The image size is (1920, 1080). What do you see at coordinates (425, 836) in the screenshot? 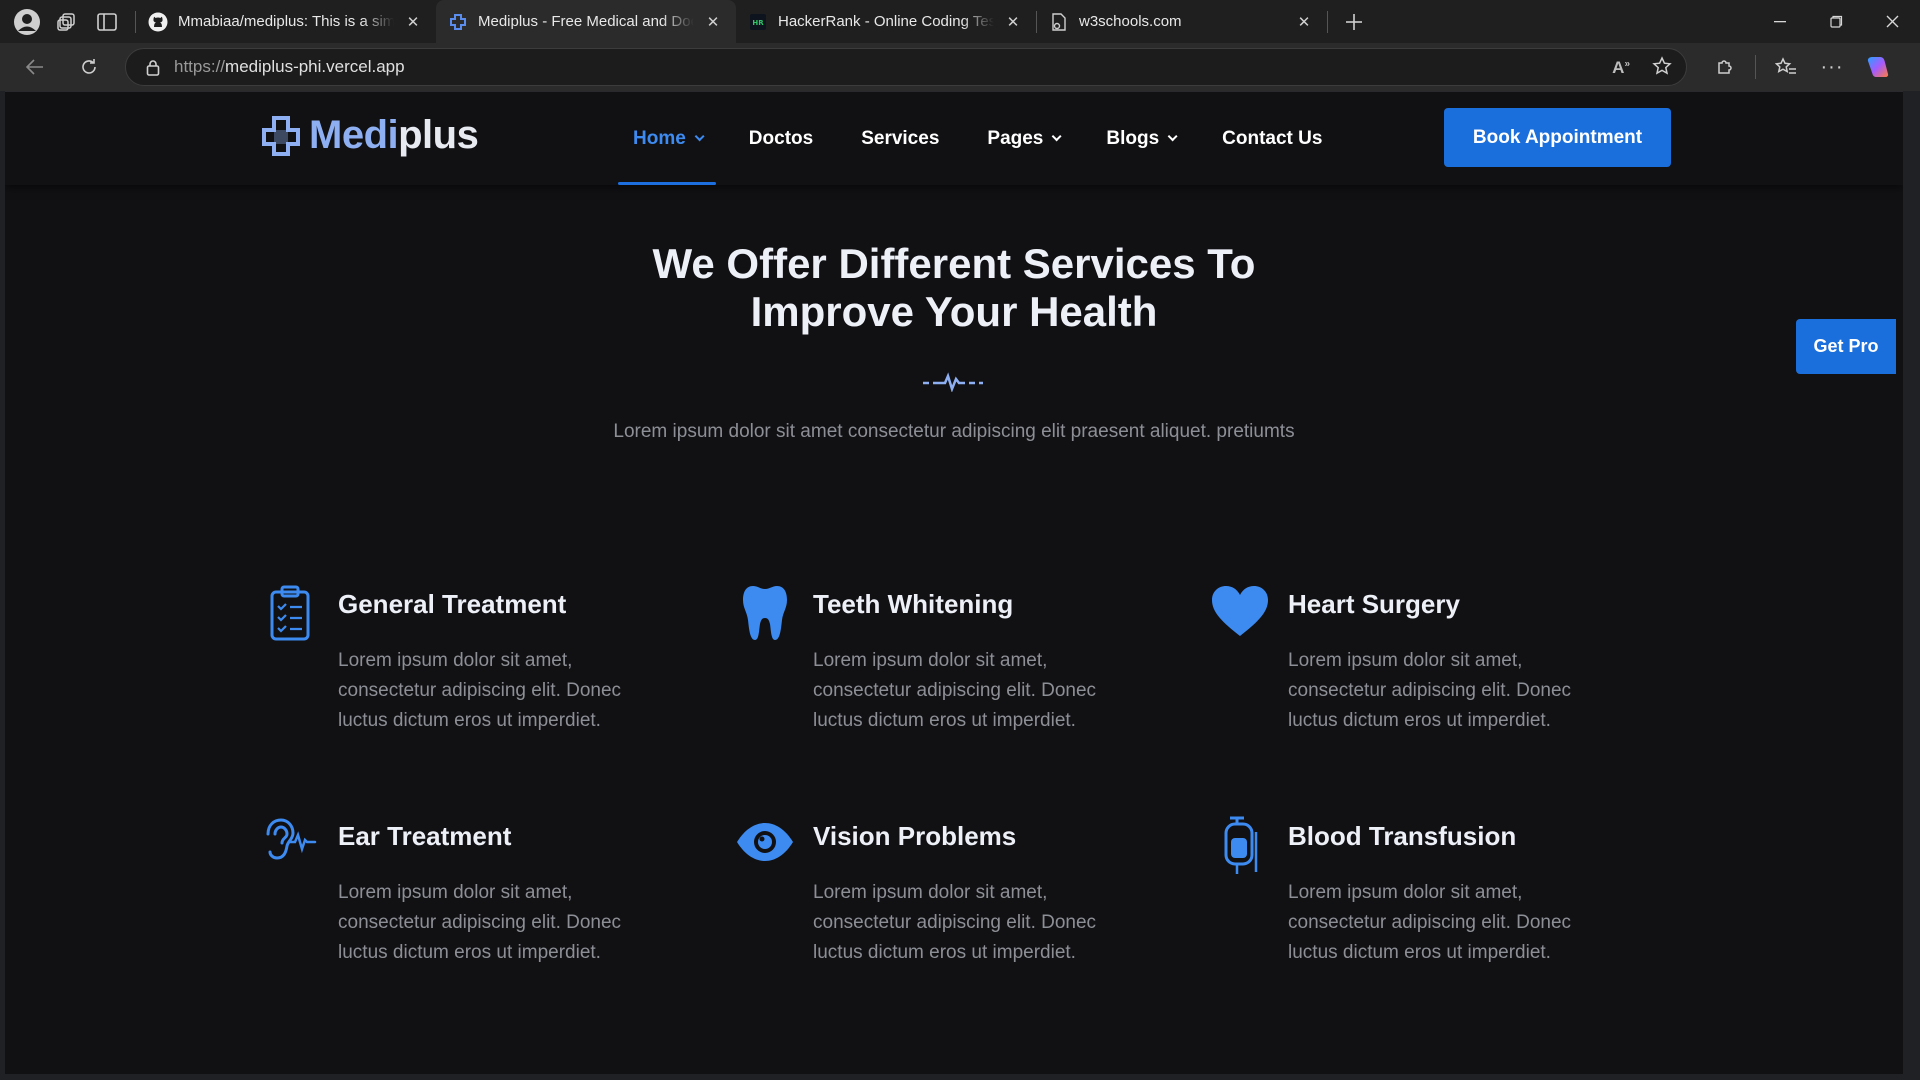
I see `service-title: Ear Treatment` at bounding box center [425, 836].